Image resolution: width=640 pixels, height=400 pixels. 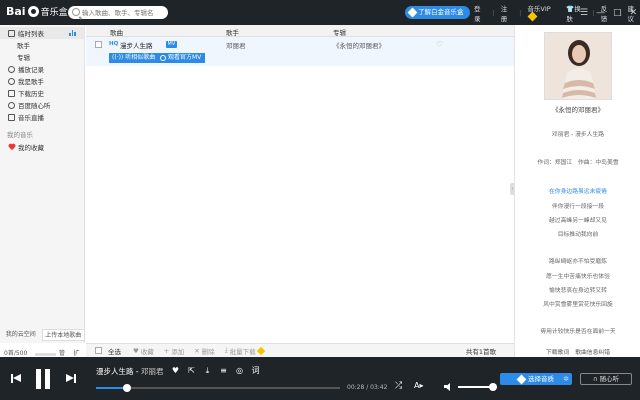 What do you see at coordinates (578, 207) in the screenshot?
I see `lyric-line: 伴你漫行一段接一段` at bounding box center [578, 207].